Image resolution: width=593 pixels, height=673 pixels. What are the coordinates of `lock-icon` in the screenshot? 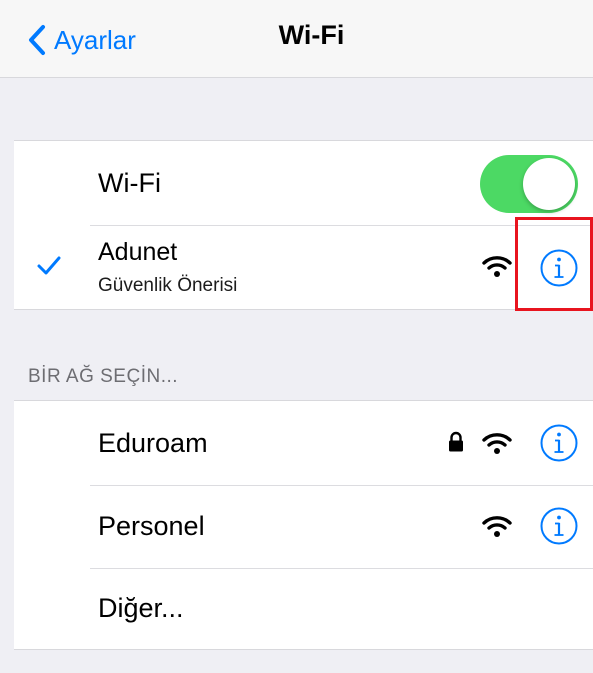 It's located at (456, 444).